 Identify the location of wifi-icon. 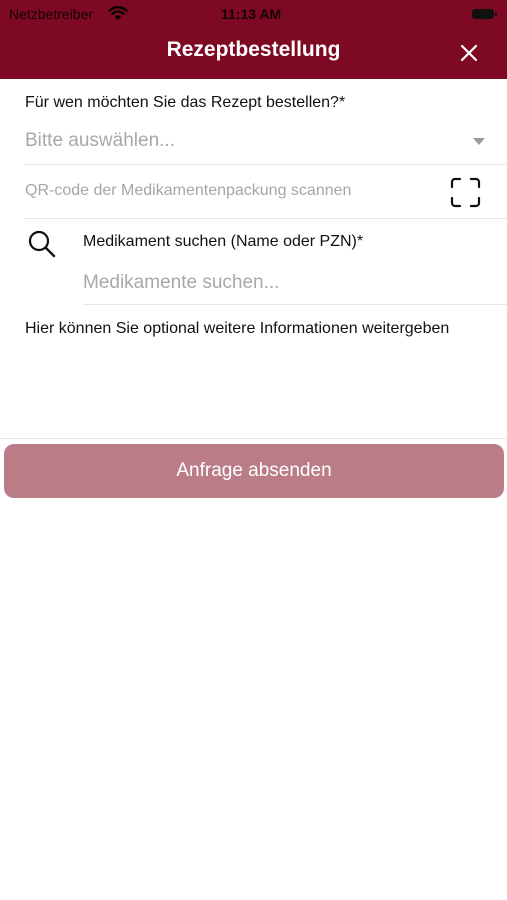
(118, 13).